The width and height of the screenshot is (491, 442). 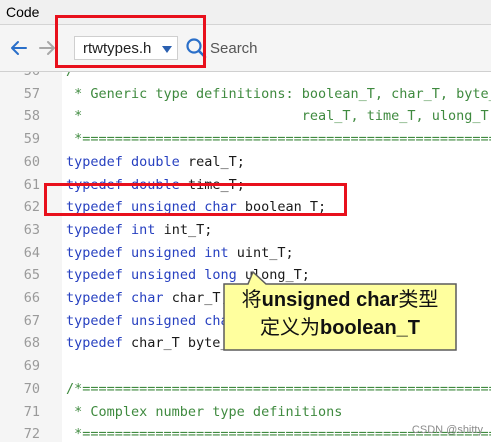 What do you see at coordinates (139, 229) in the screenshot?
I see `code-text: typedef int int_T;` at bounding box center [139, 229].